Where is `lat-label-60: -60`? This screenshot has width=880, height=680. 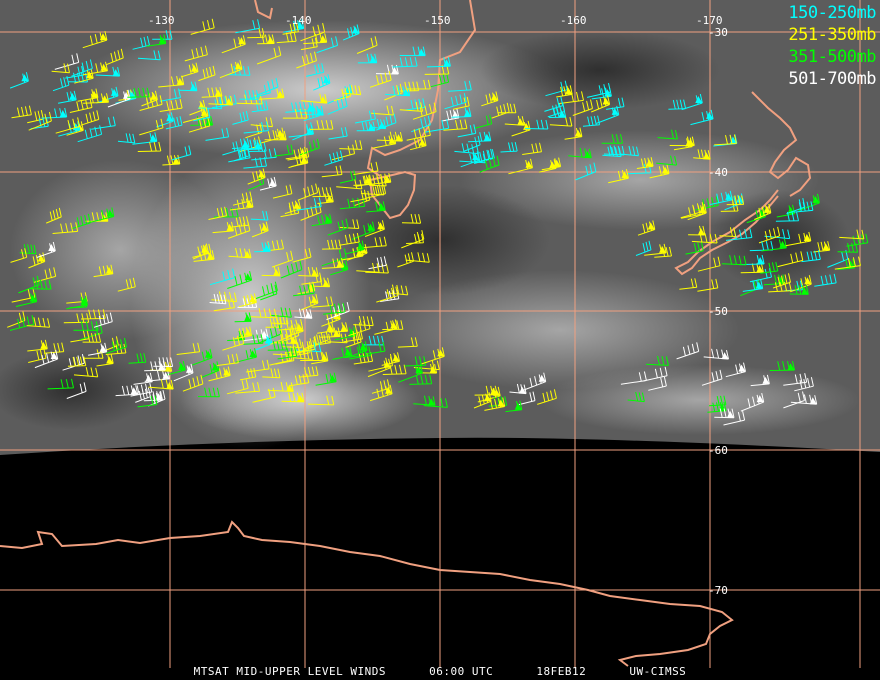
lat-label-60: -60 is located at coordinates (718, 450).